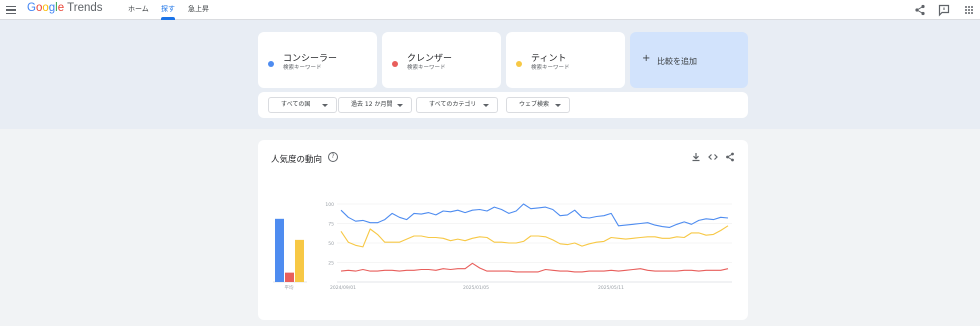 The image size is (980, 326). What do you see at coordinates (46, 8) in the screenshot?
I see `google-wordmark: Google` at bounding box center [46, 8].